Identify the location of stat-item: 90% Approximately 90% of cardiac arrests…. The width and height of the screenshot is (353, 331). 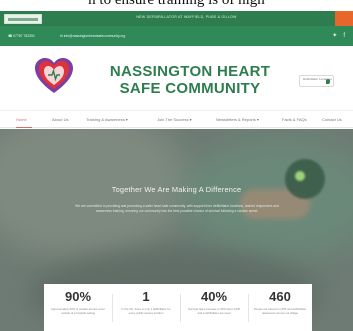
(78, 310).